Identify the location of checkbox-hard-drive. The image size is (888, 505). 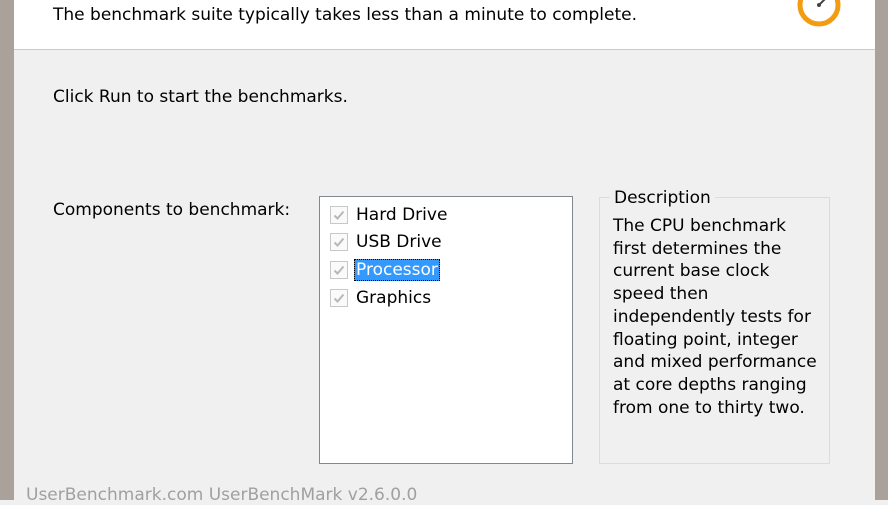
(339, 215).